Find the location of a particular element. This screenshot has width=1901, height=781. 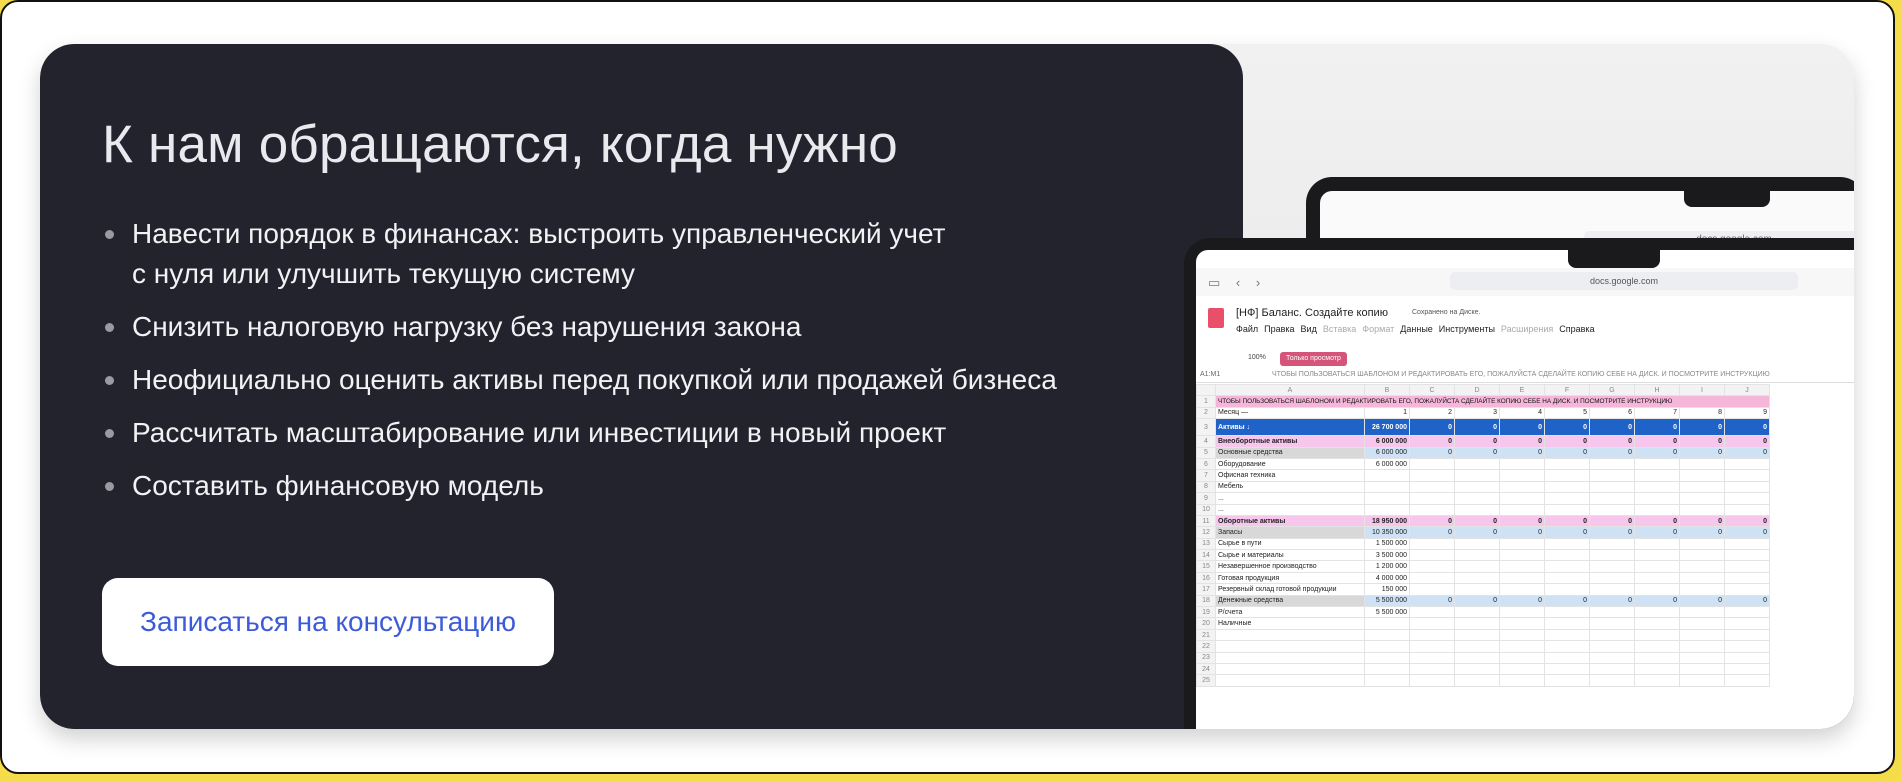

column-header: G is located at coordinates (1612, 390).